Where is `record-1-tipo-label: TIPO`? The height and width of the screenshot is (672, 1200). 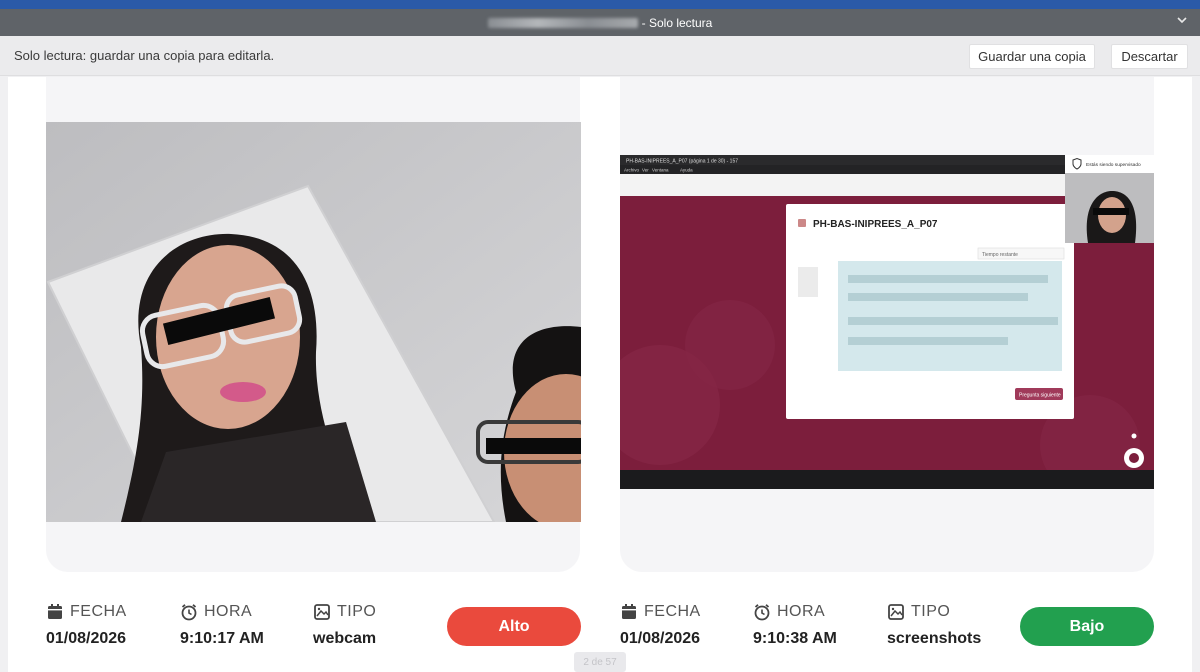
record-1-tipo-label: TIPO is located at coordinates (357, 611).